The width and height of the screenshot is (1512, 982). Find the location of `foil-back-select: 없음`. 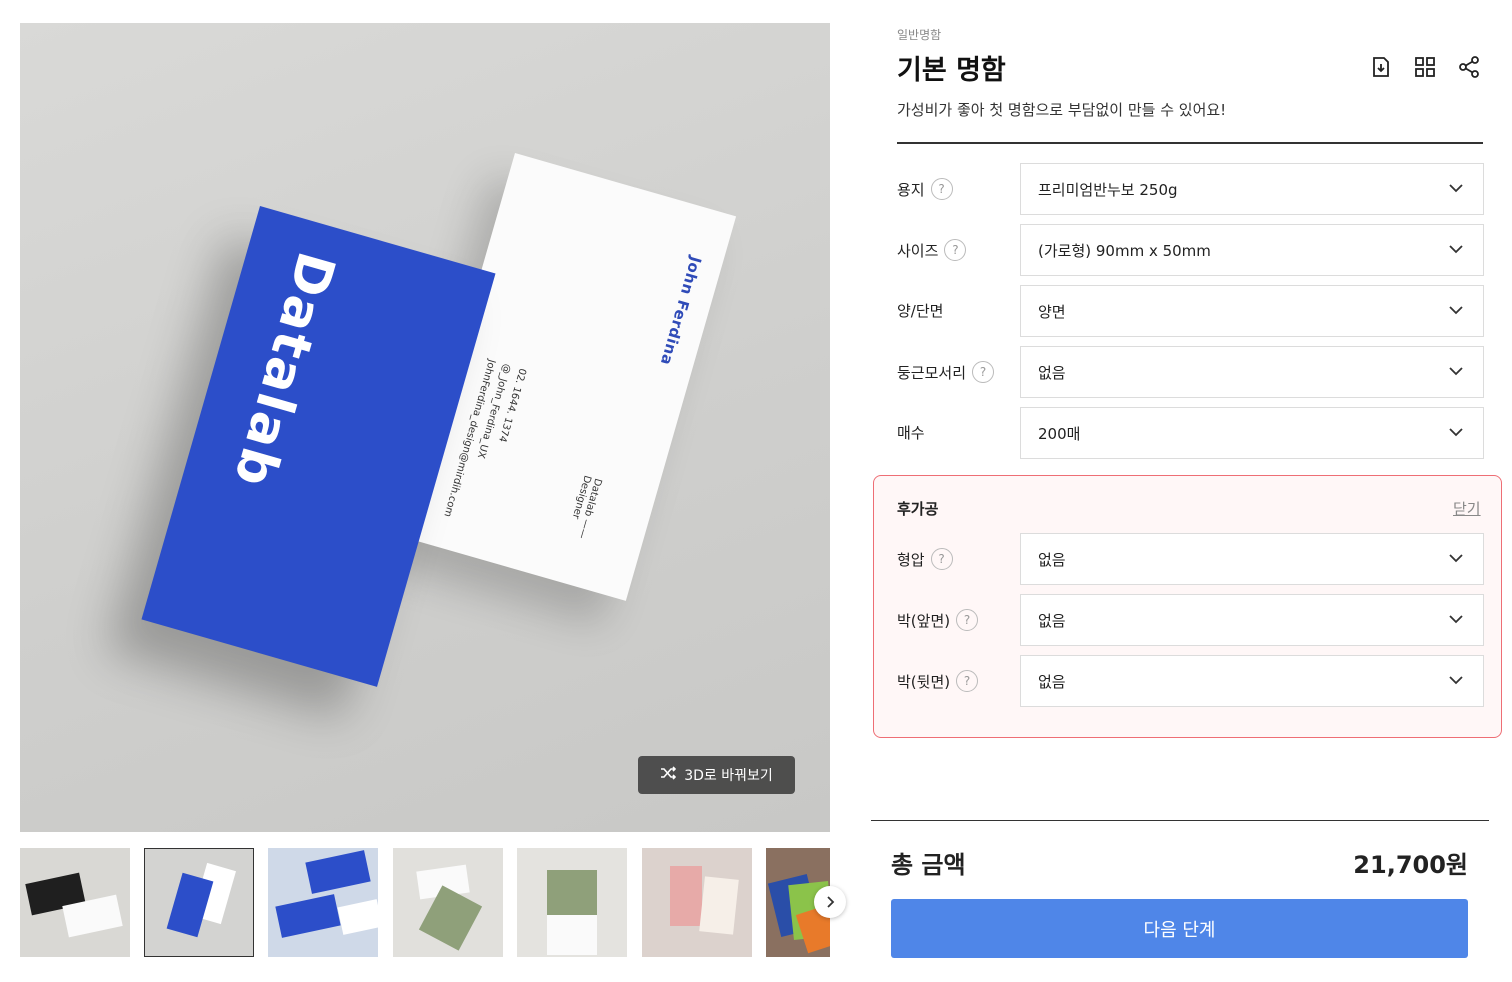

foil-back-select: 없음 is located at coordinates (1252, 681).